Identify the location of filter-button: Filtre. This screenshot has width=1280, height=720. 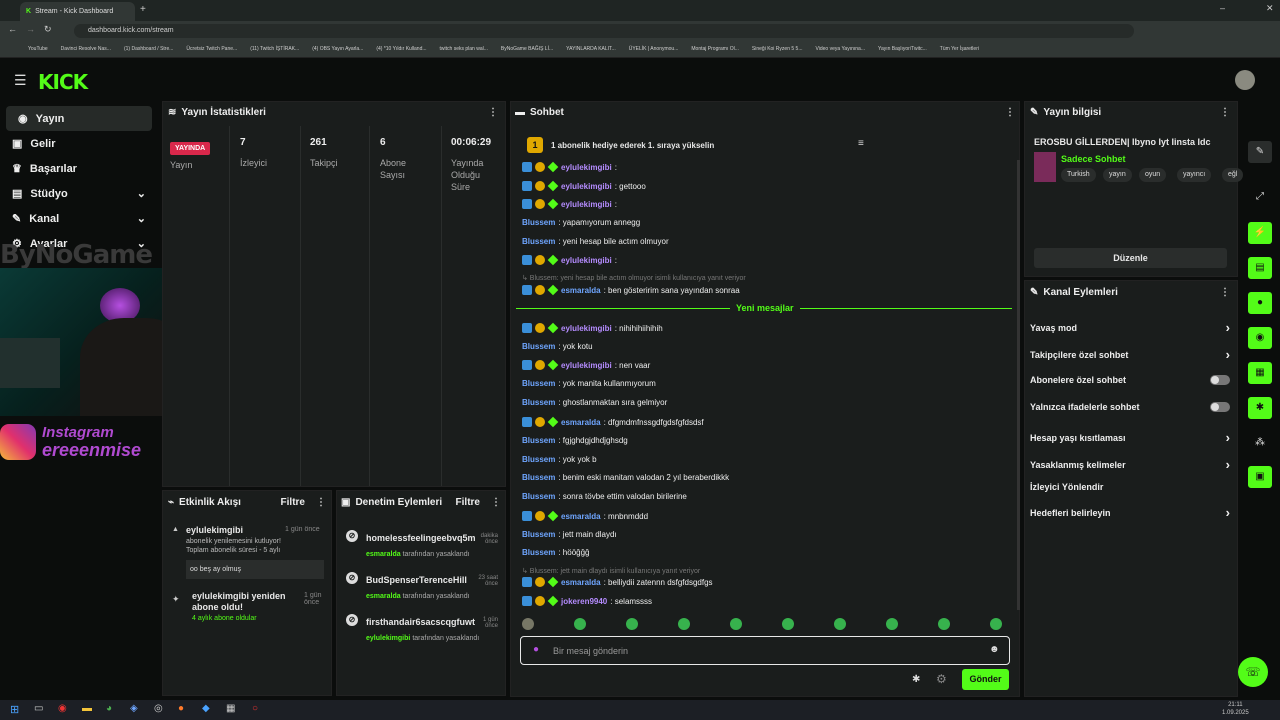
(293, 502).